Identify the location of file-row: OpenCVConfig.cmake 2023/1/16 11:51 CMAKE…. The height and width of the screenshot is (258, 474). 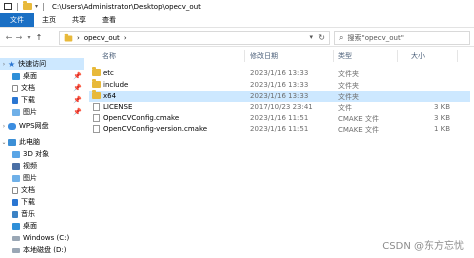
(279, 118).